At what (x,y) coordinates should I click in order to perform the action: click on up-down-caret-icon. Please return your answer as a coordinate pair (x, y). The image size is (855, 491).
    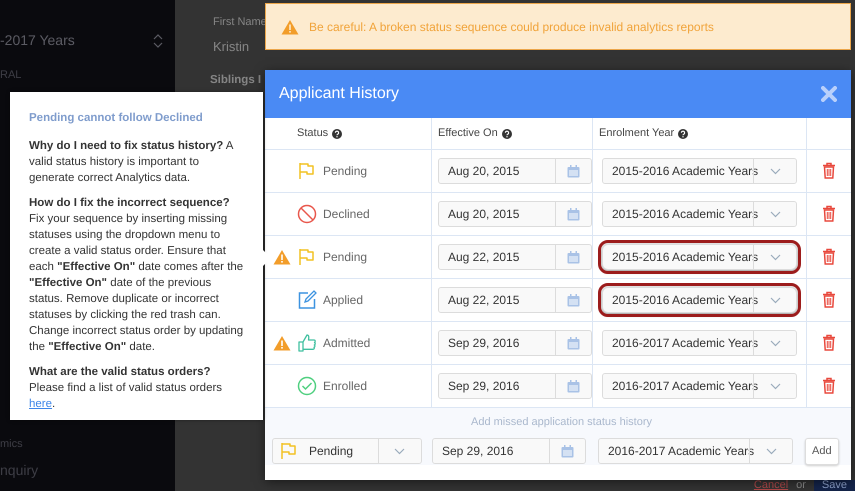
    Looking at the image, I should click on (158, 41).